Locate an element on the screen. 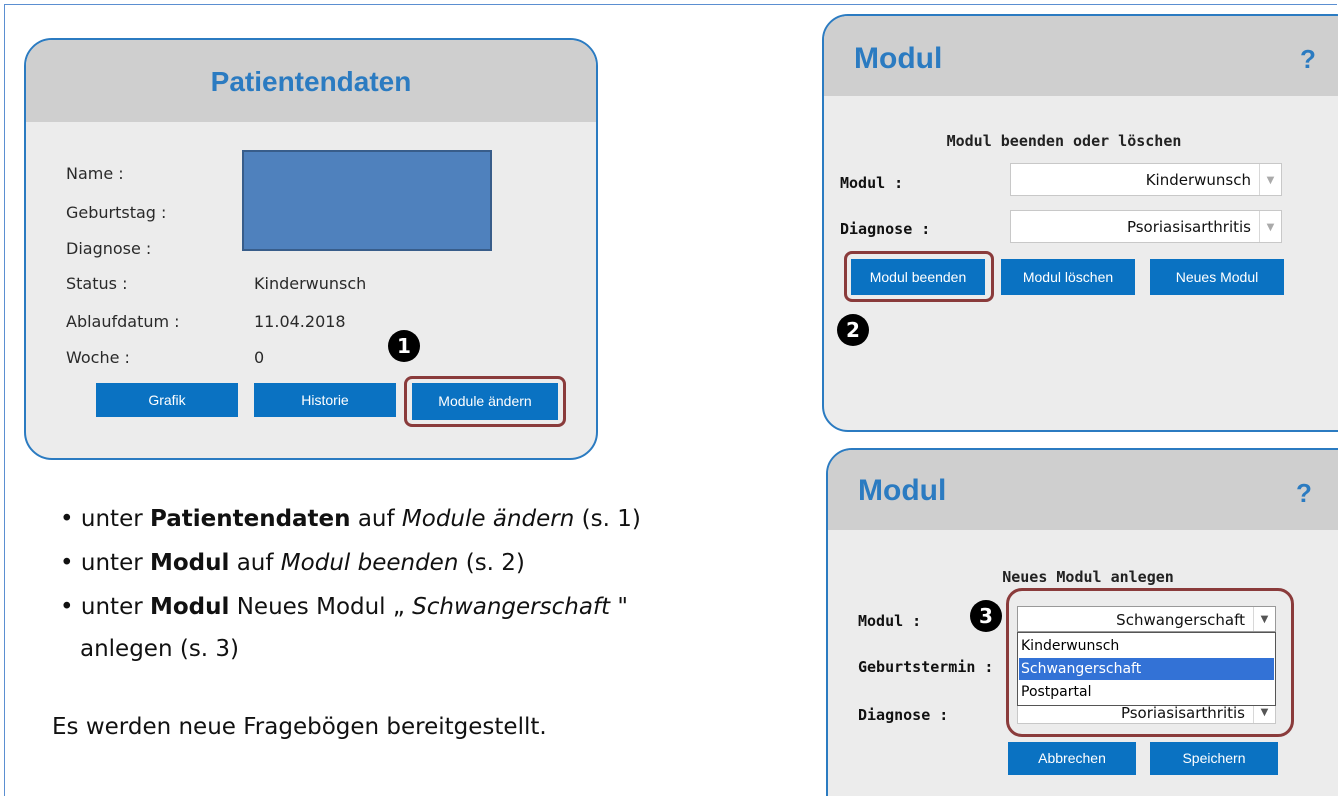 This screenshot has width=1338, height=796. modul-end-modul-select: Kinderwunsch ▼ is located at coordinates (1146, 179).